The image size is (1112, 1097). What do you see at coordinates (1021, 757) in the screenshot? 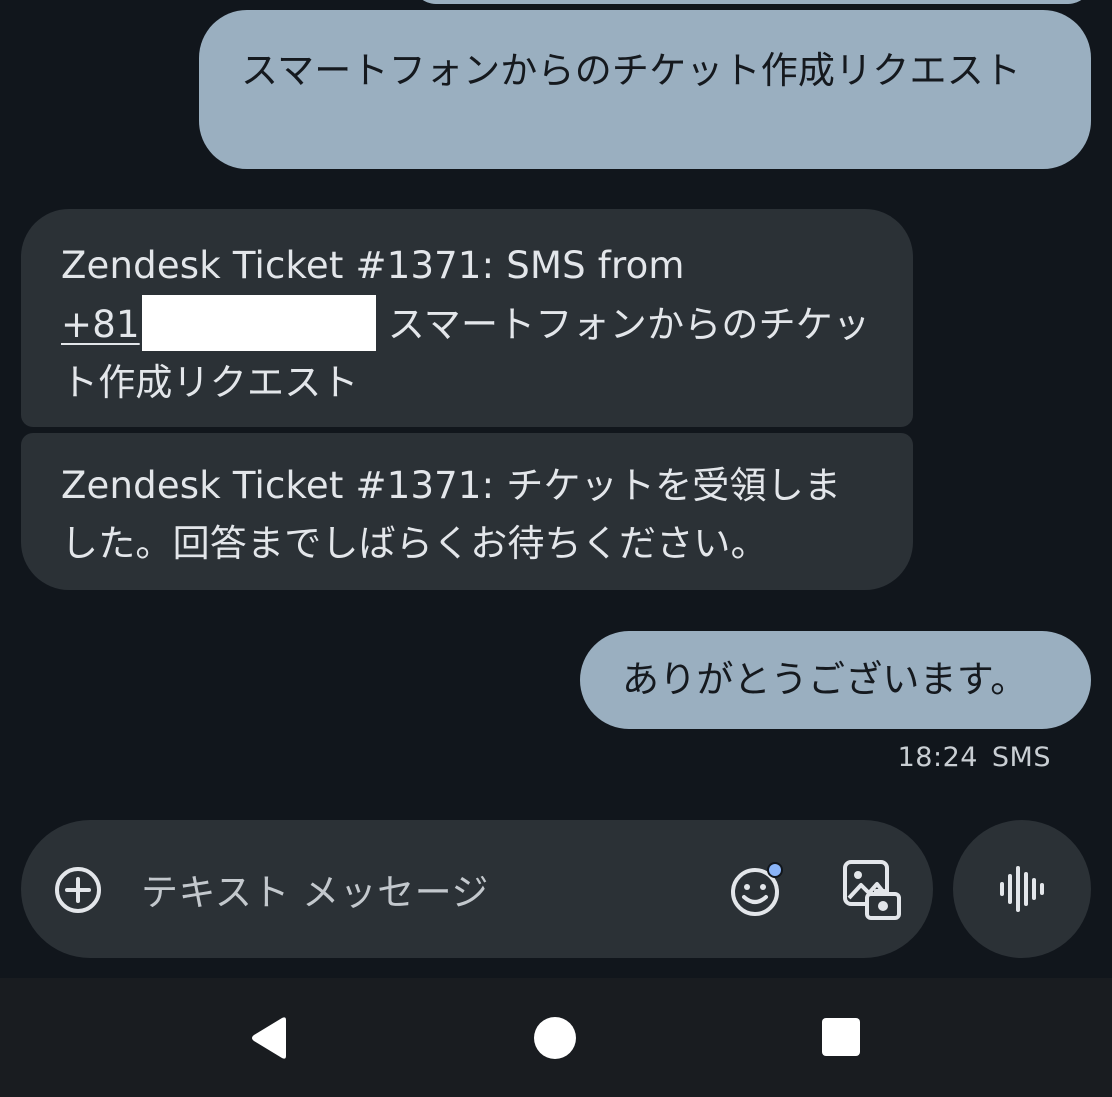
I see `message-channel: SMS` at bounding box center [1021, 757].